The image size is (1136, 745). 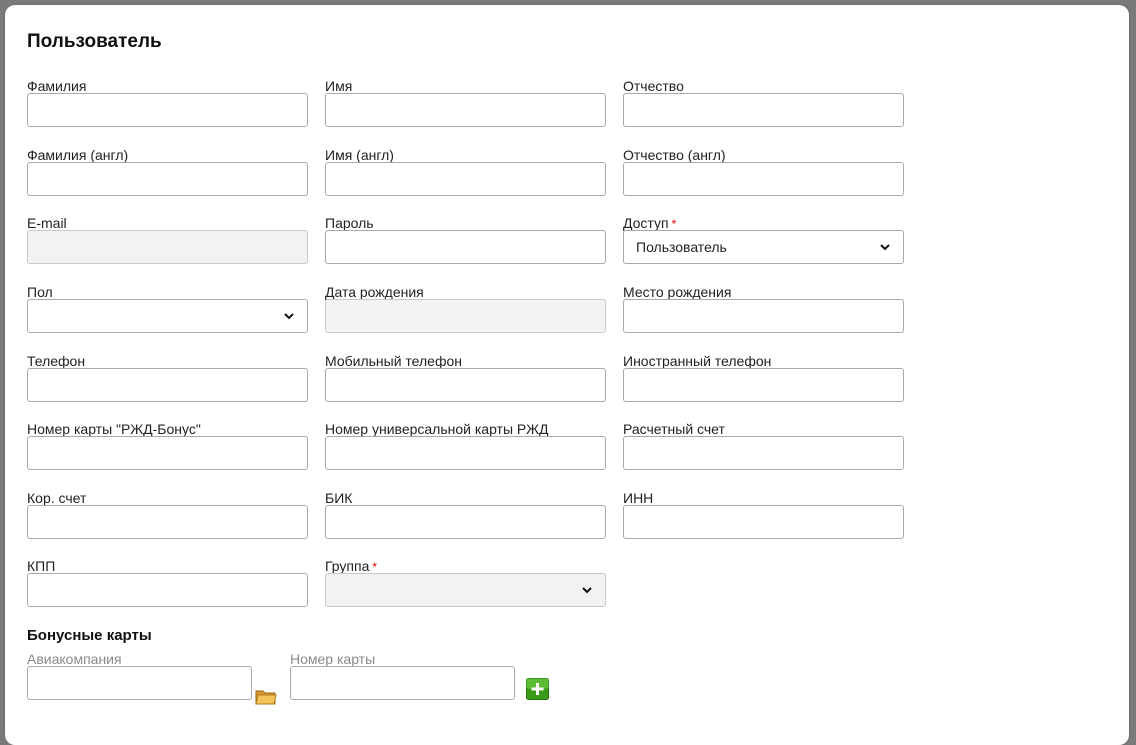 What do you see at coordinates (465, 316) in the screenshot?
I see `birth-date-field` at bounding box center [465, 316].